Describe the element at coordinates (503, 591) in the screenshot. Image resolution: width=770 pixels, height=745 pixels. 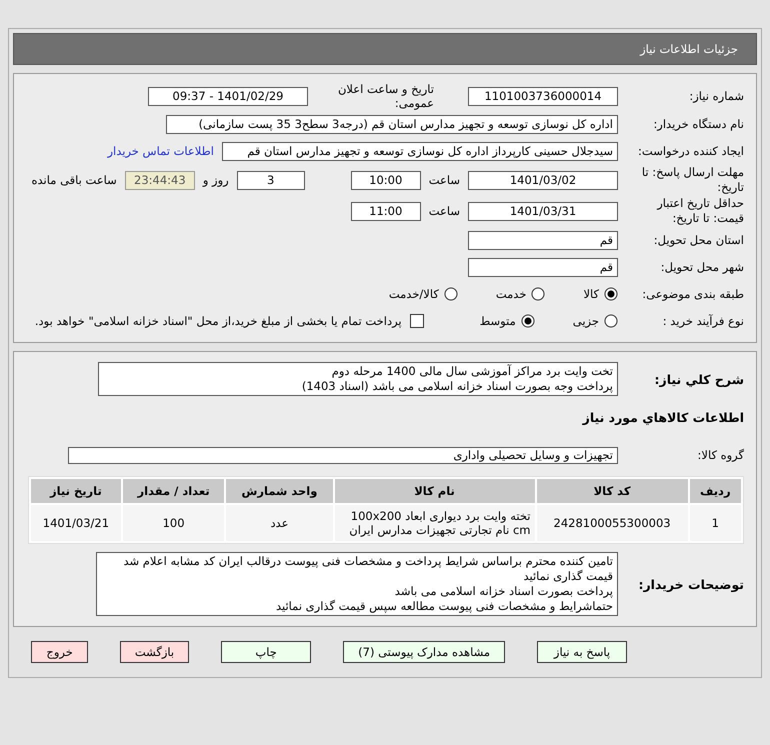
I see `note-line: پرداخت بصورت اسناد خزانه اسلامی می باشد` at that location.